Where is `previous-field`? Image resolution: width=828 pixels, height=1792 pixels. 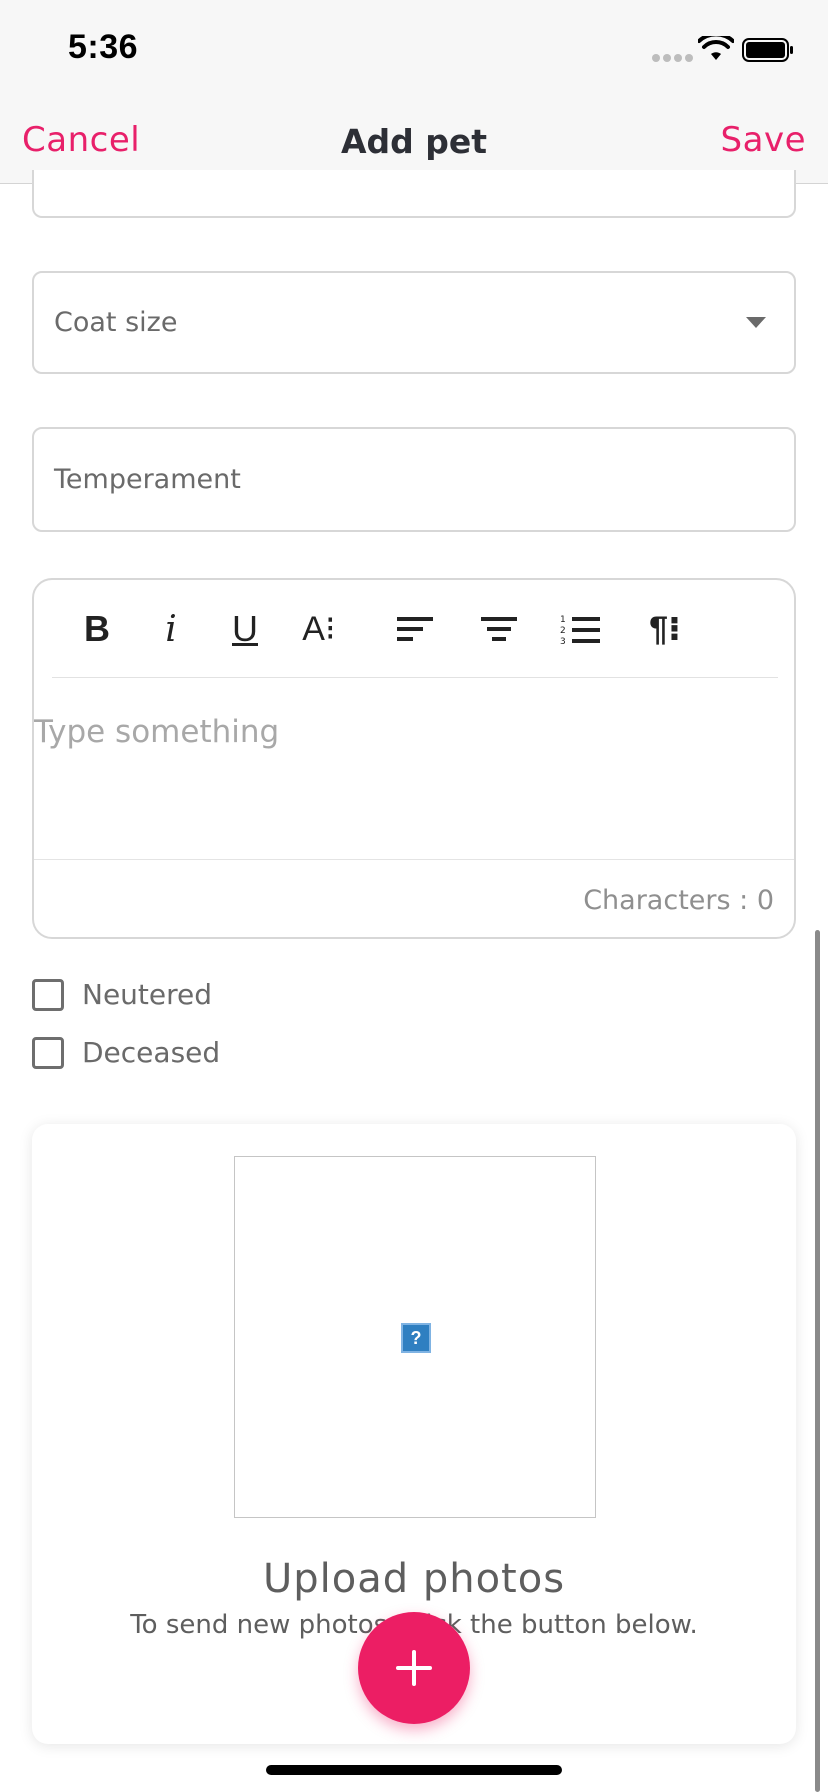 previous-field is located at coordinates (414, 194).